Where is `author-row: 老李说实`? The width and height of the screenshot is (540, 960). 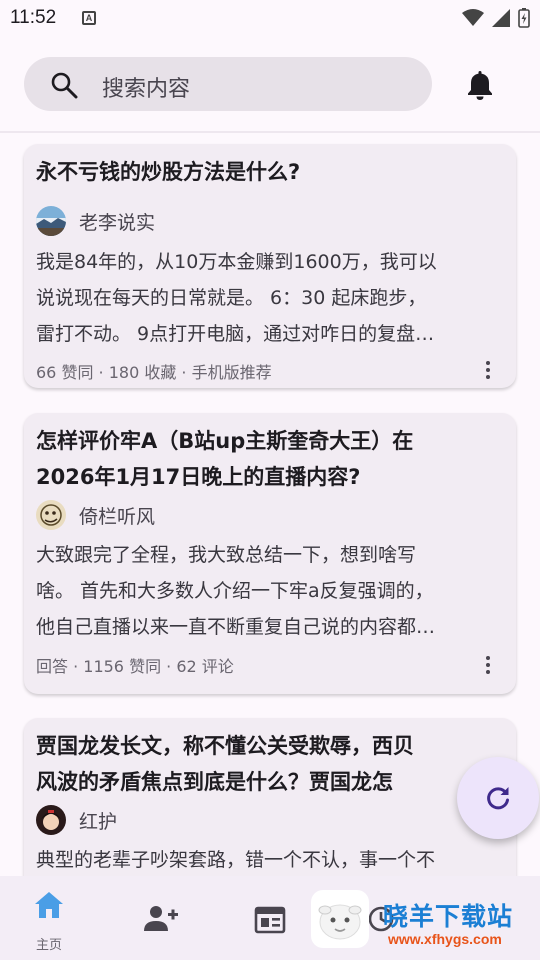 author-row: 老李说实 is located at coordinates (95, 221).